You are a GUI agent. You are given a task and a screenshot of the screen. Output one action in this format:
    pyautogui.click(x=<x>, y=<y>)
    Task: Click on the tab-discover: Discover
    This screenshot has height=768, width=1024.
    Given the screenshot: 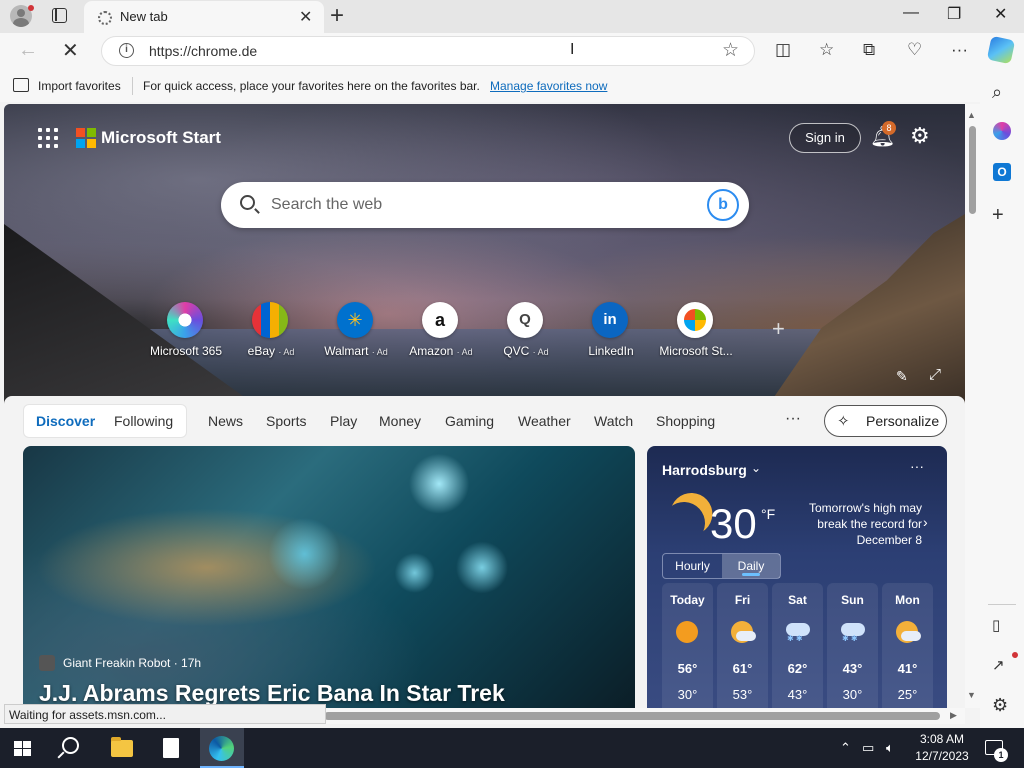 What is the action you would take?
    pyautogui.click(x=65, y=421)
    